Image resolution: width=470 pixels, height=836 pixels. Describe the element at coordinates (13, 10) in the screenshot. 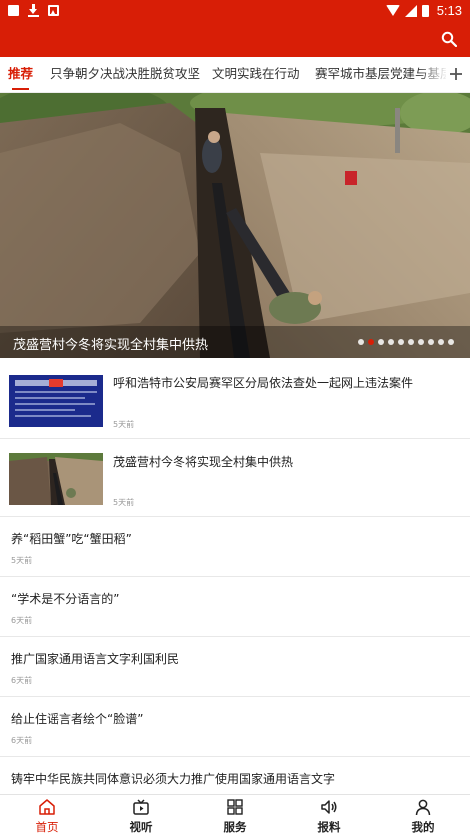

I see `notification-icon` at that location.